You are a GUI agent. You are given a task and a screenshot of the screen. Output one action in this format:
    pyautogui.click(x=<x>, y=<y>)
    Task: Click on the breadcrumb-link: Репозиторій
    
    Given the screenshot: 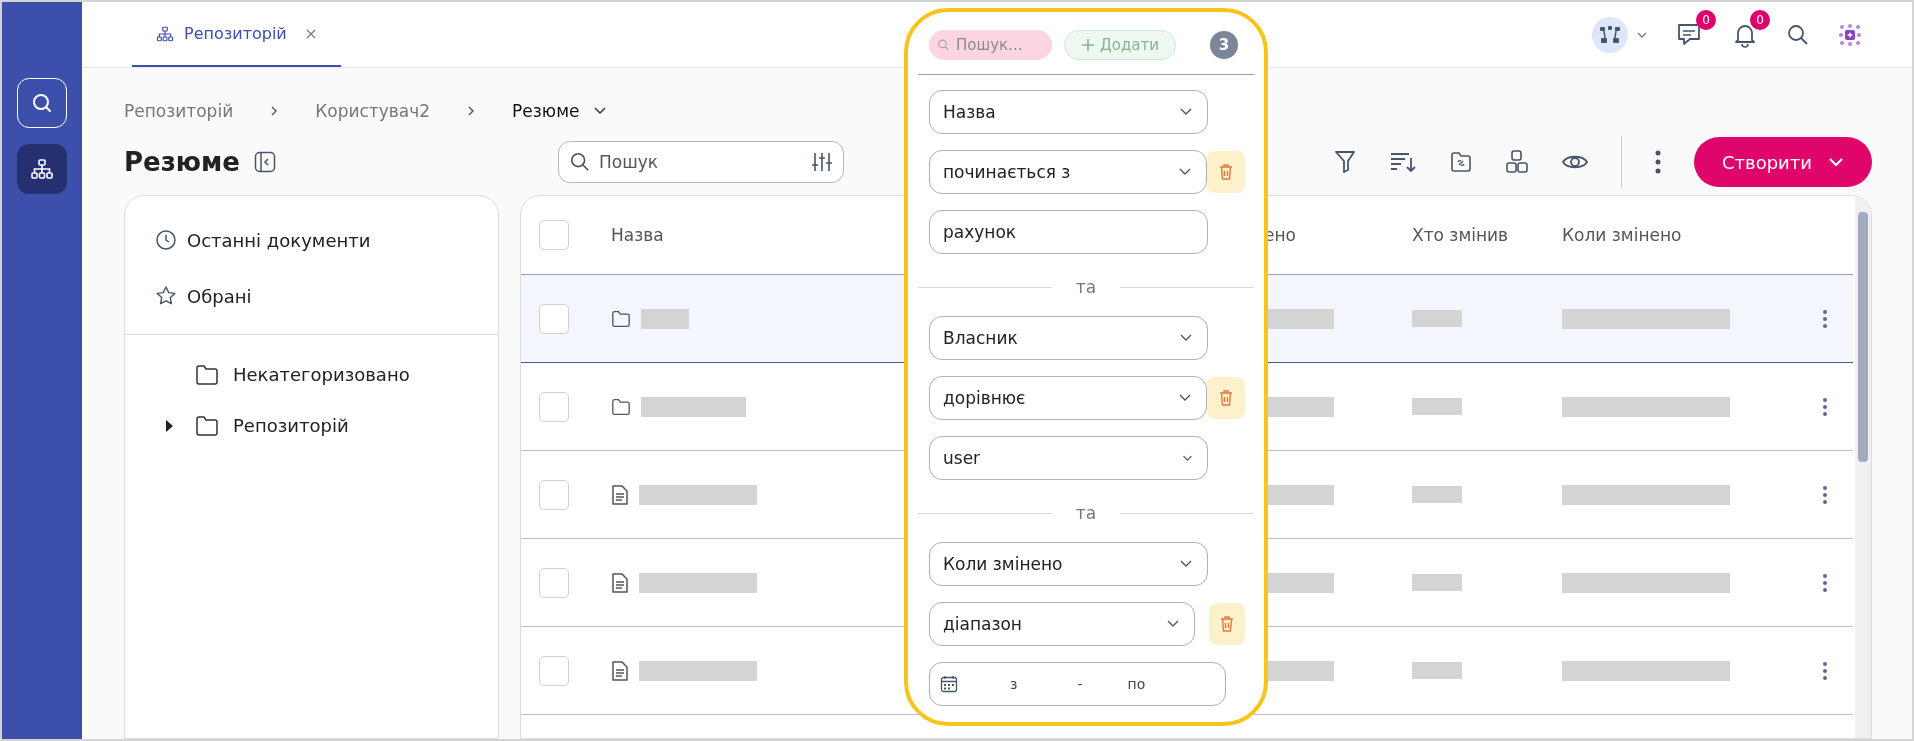 What is the action you would take?
    pyautogui.click(x=179, y=111)
    